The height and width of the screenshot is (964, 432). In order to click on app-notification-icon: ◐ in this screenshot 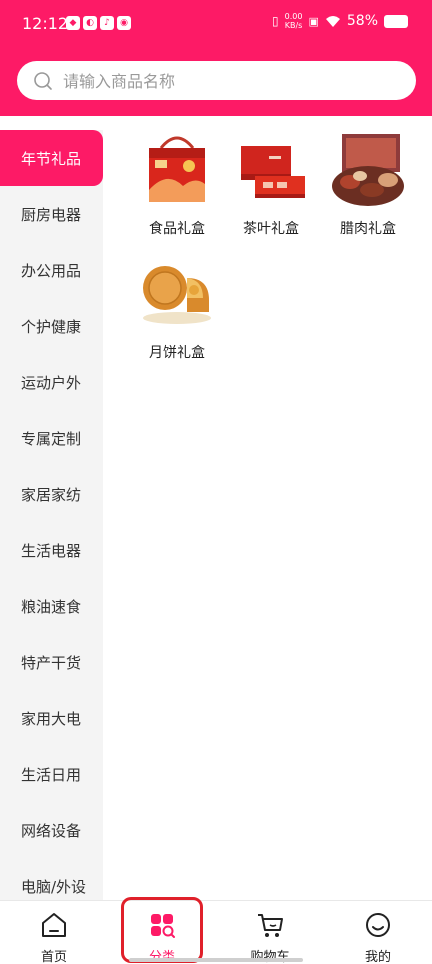, I will do `click(90, 23)`.